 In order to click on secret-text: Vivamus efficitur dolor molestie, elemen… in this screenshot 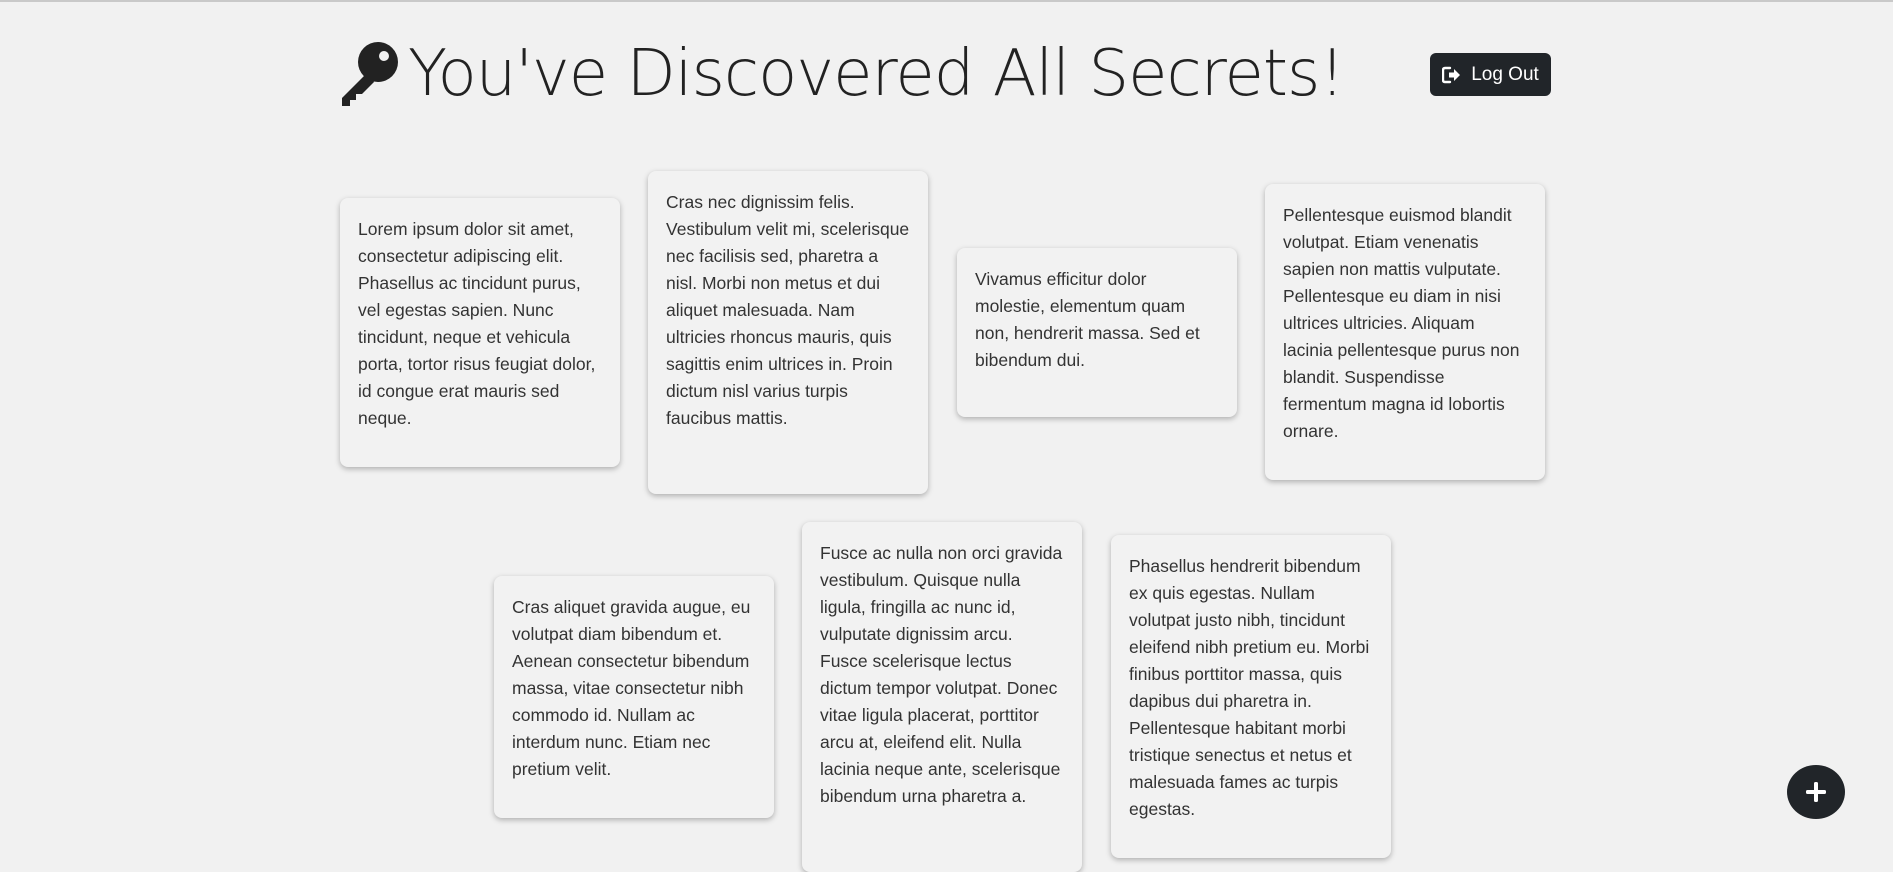, I will do `click(1087, 319)`.